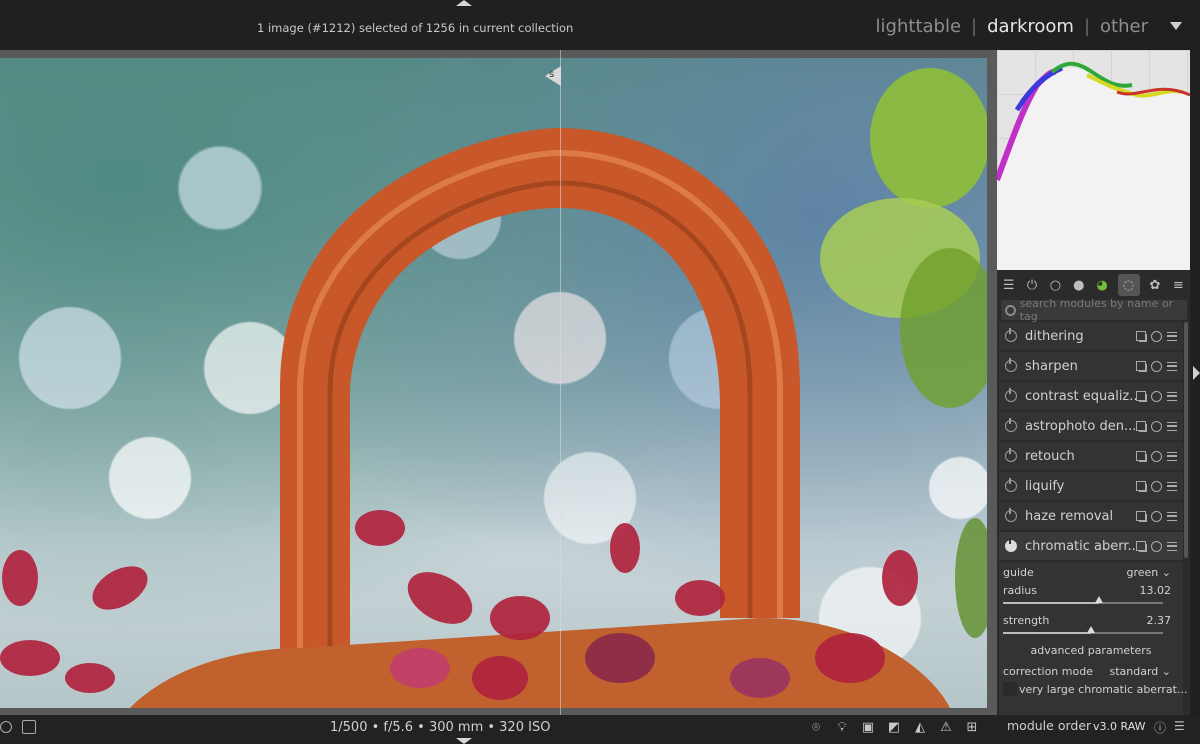  I want to click on split-divider, so click(560, 382).